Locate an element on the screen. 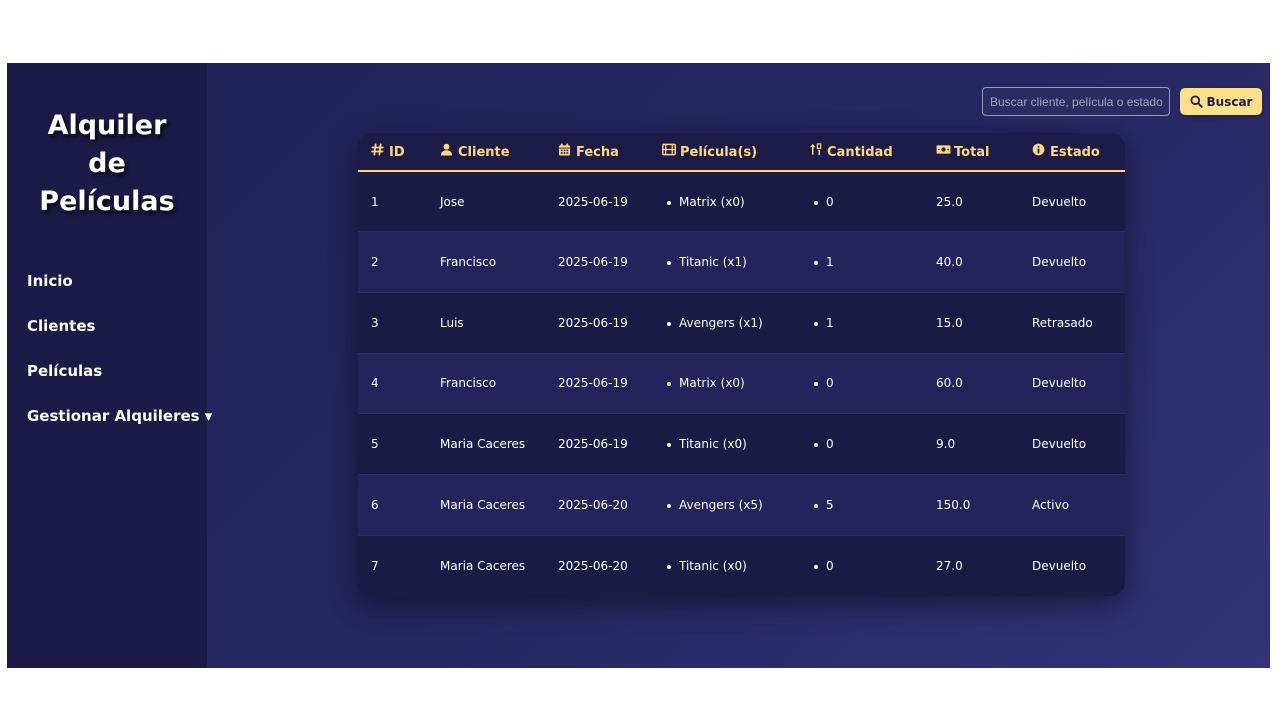 This screenshot has width=1280, height=720. search-input is located at coordinates (1076, 101).